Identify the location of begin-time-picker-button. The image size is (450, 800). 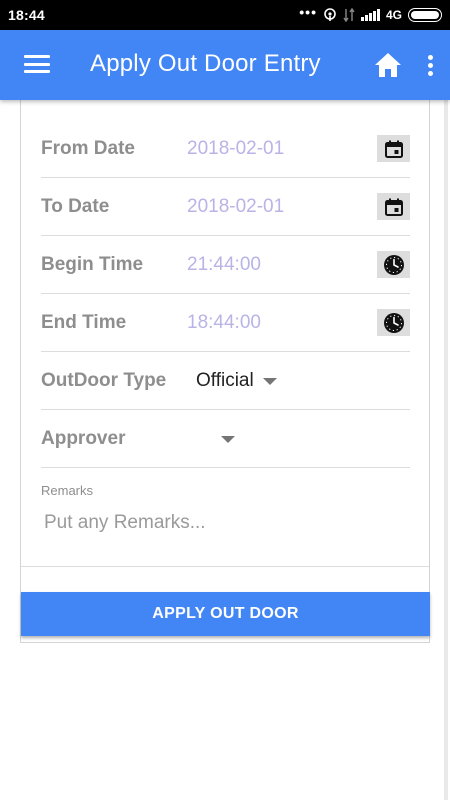
(393, 264).